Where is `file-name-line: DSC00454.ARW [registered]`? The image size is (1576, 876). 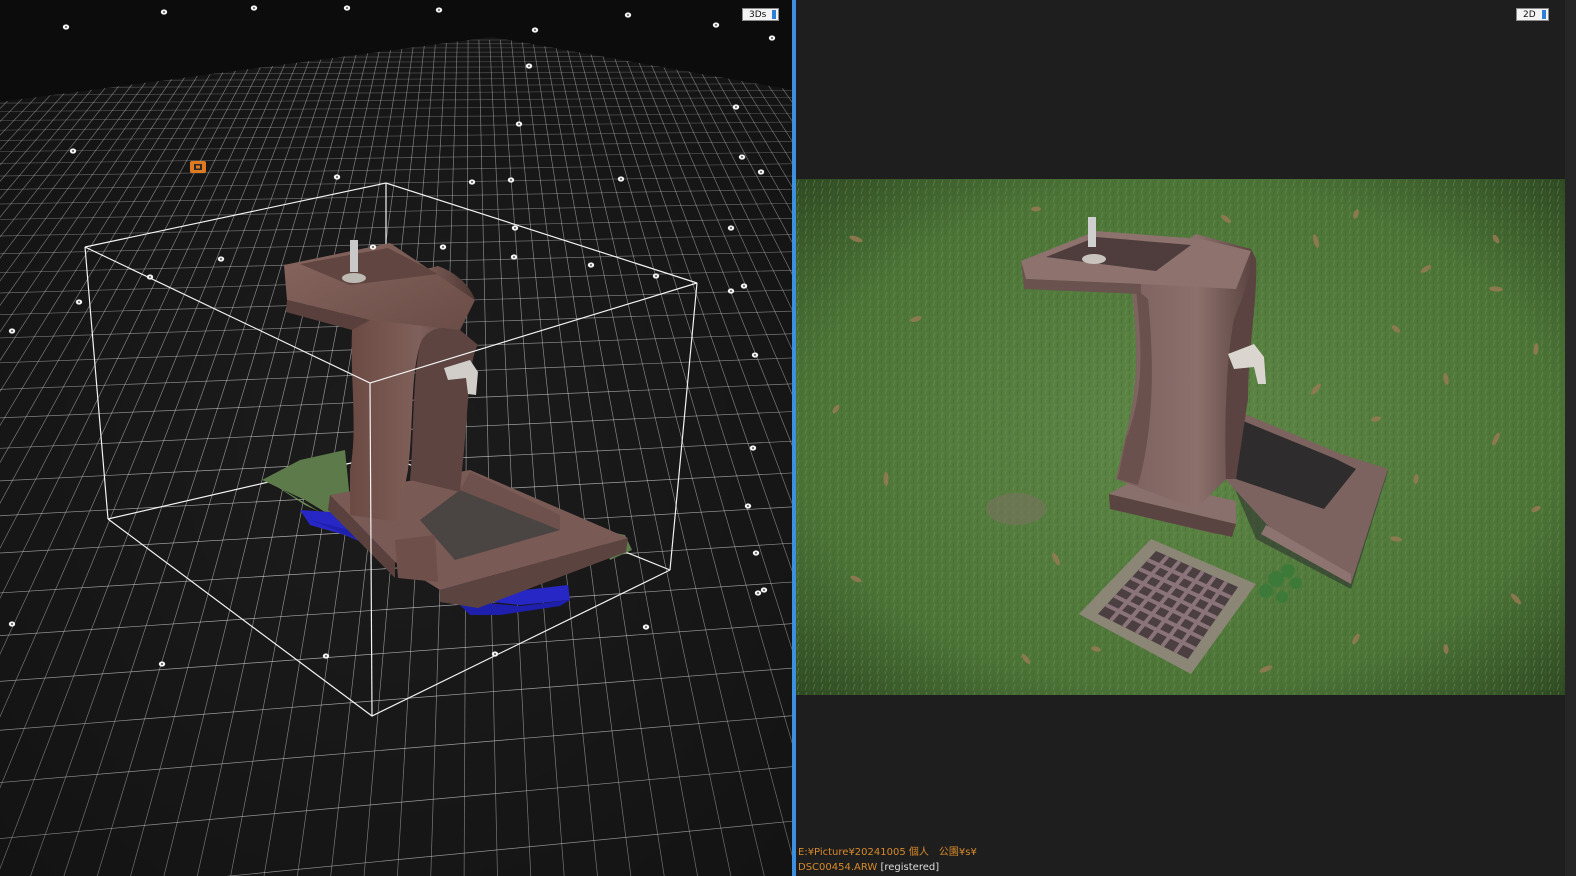 file-name-line: DSC00454.ARW [registered] is located at coordinates (887, 867).